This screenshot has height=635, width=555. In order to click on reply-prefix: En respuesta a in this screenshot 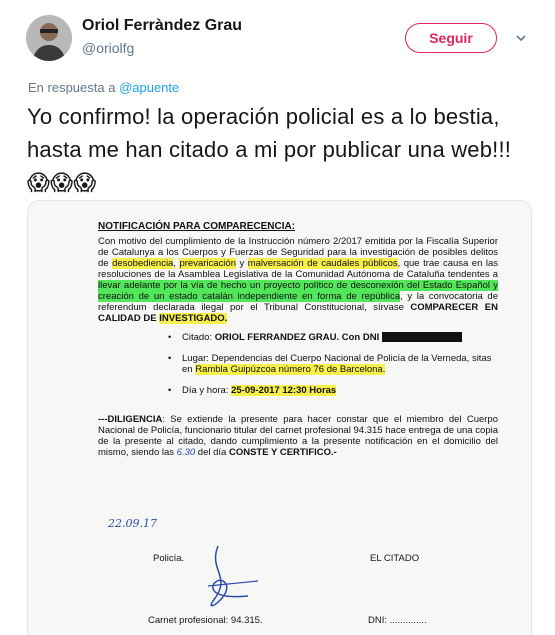, I will do `click(74, 87)`.